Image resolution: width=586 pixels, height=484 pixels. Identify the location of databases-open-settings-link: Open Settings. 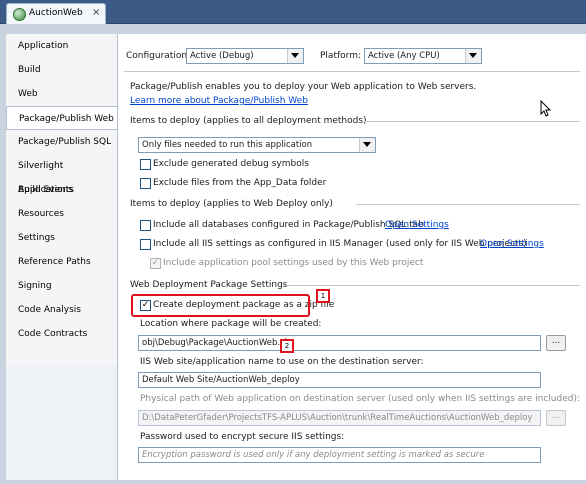
(417, 225).